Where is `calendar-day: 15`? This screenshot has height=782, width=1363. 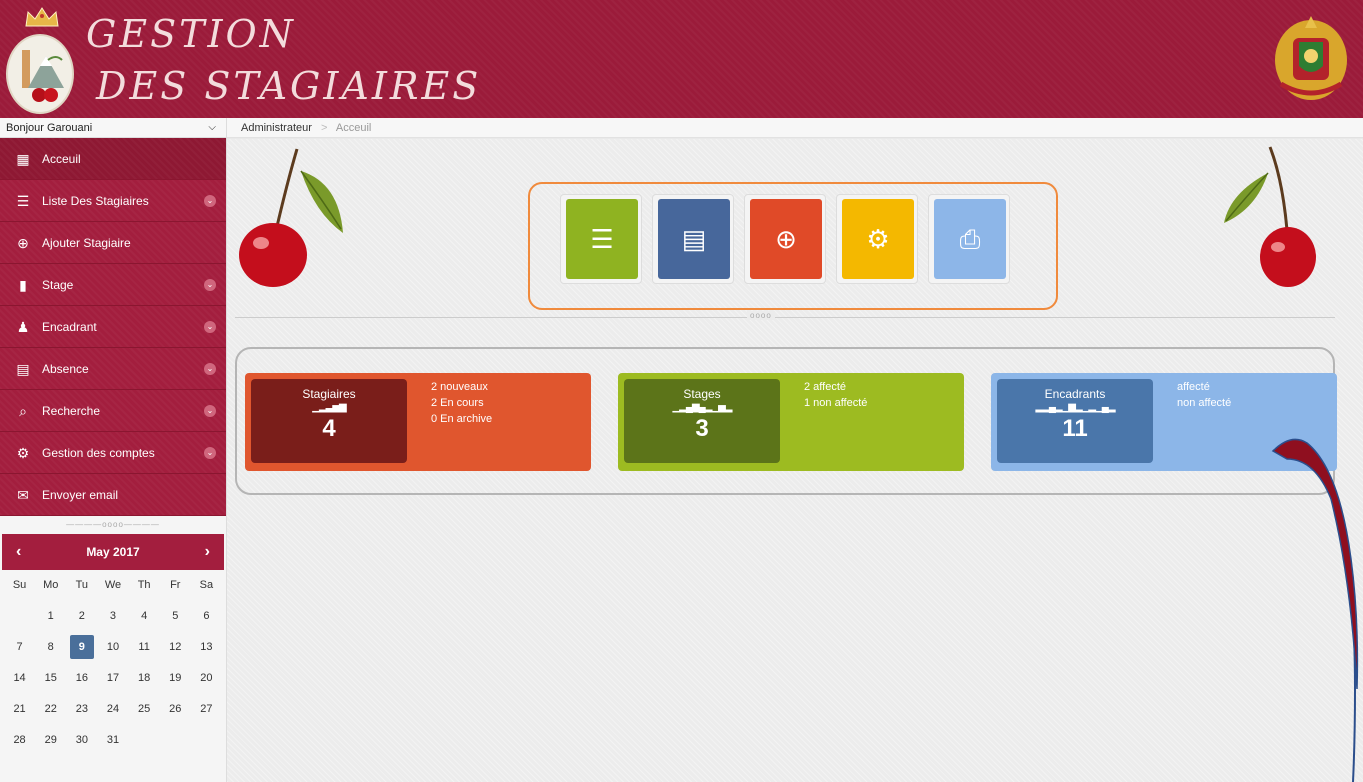 calendar-day: 15 is located at coordinates (50, 678).